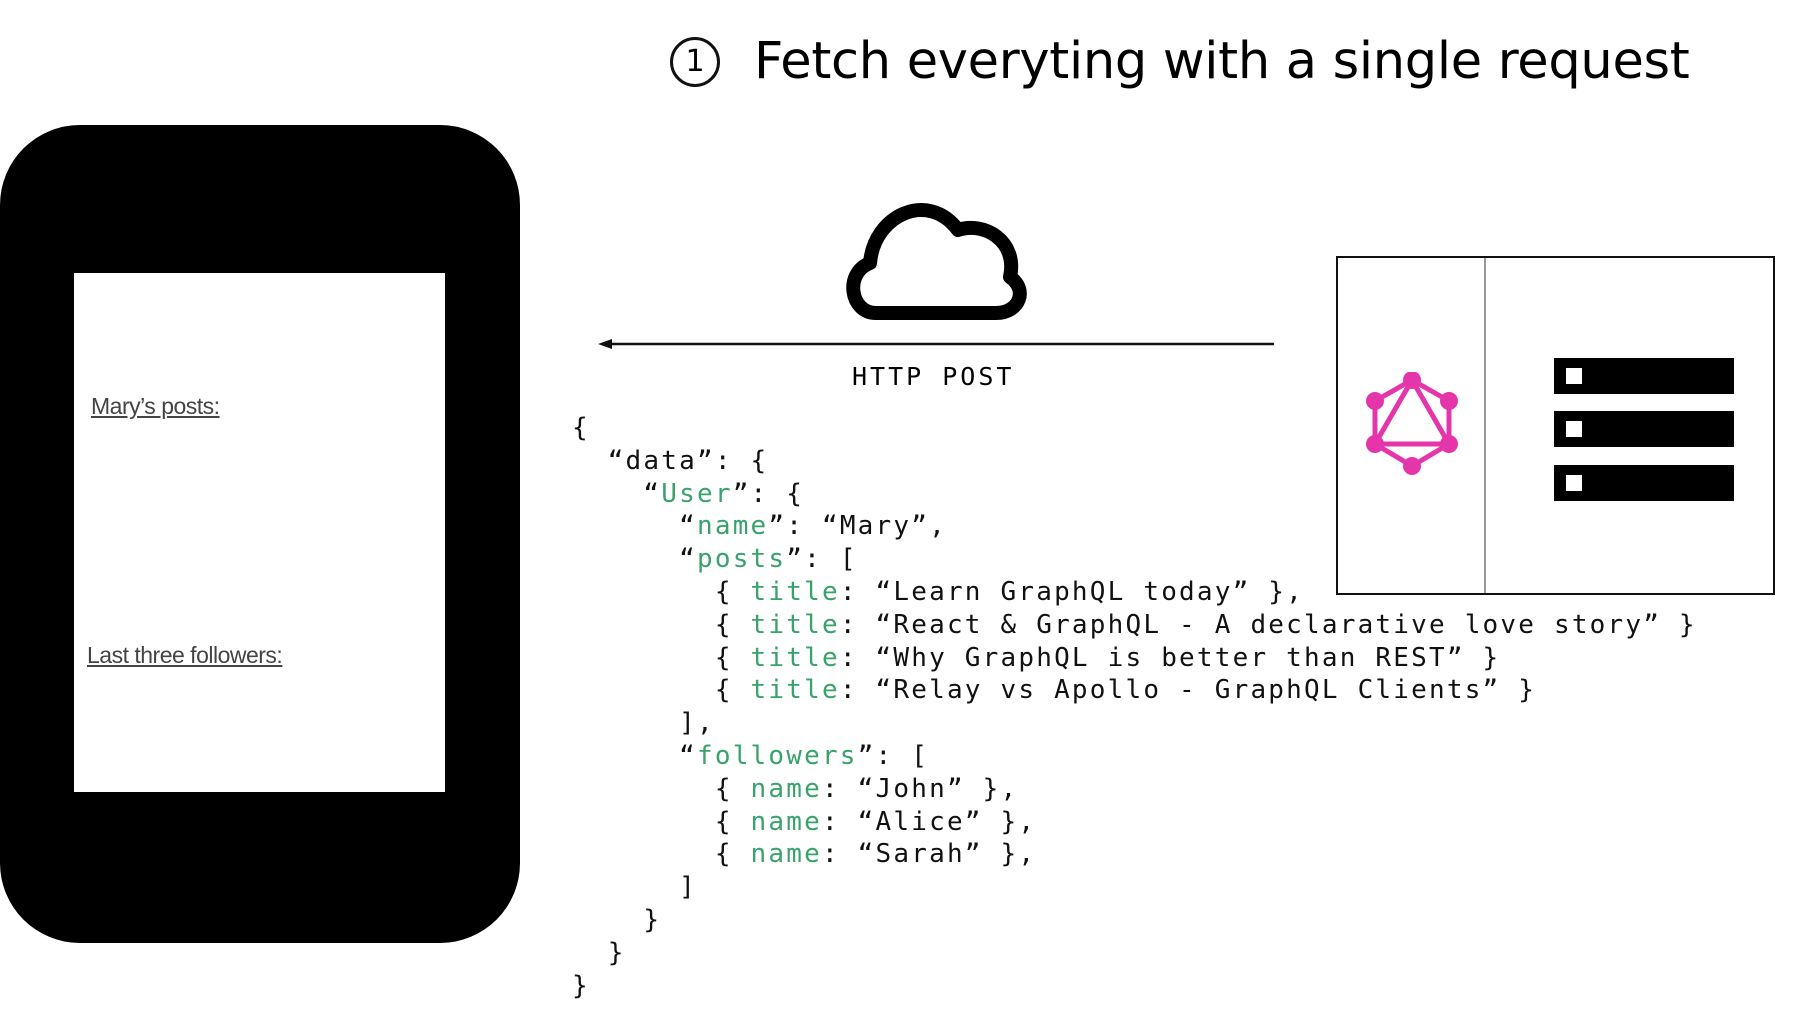 The height and width of the screenshot is (1012, 1816). Describe the element at coordinates (929, 821) in the screenshot. I see `json-text: : “Alice” },` at that location.